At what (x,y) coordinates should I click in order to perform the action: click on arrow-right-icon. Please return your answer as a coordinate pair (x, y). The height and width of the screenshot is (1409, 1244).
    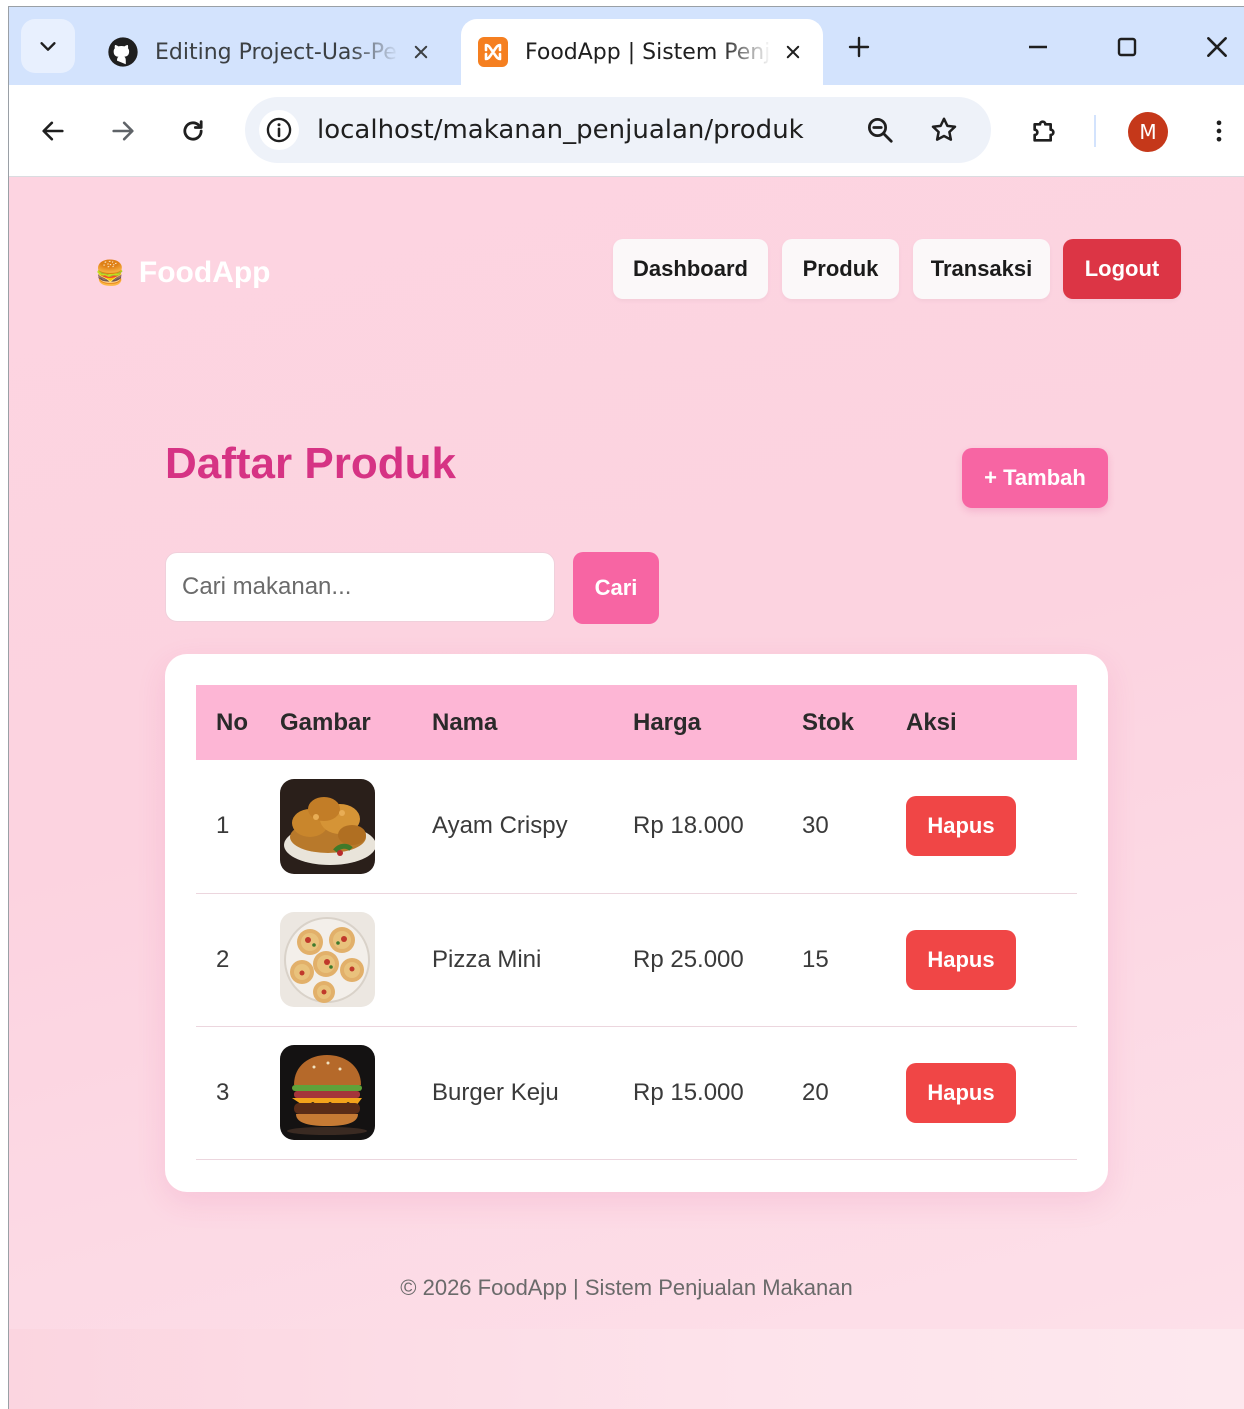
    Looking at the image, I should click on (123, 131).